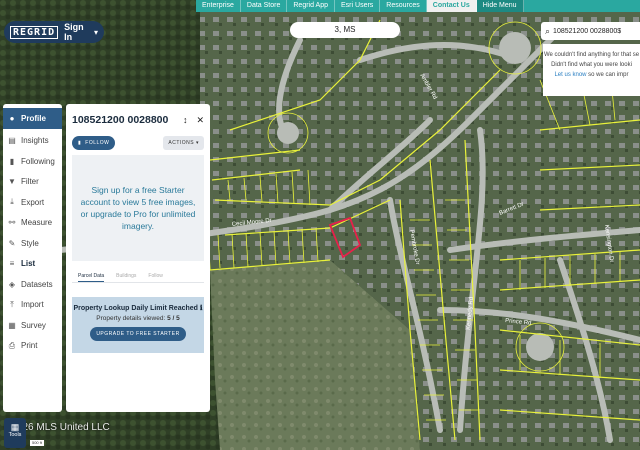 This screenshot has width=640, height=450. I want to click on sidebar-item-label: Datasets, so click(37, 284).